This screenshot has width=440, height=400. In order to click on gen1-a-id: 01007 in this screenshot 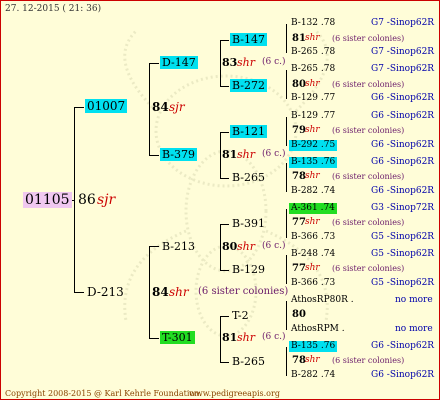, I will do `click(106, 106)`.